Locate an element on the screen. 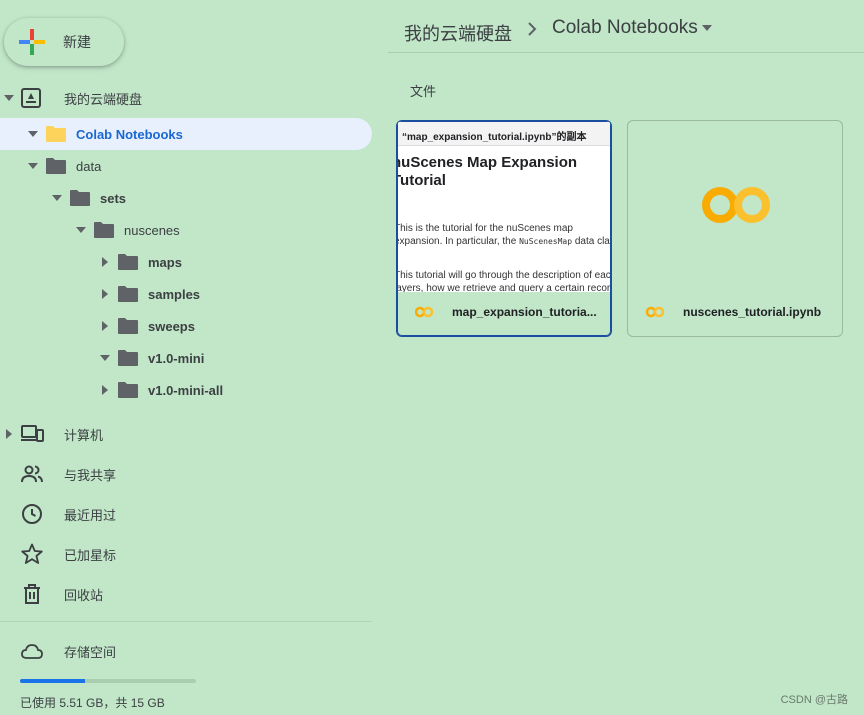  tree-item-nuscenes: nuscenes is located at coordinates (186, 230).